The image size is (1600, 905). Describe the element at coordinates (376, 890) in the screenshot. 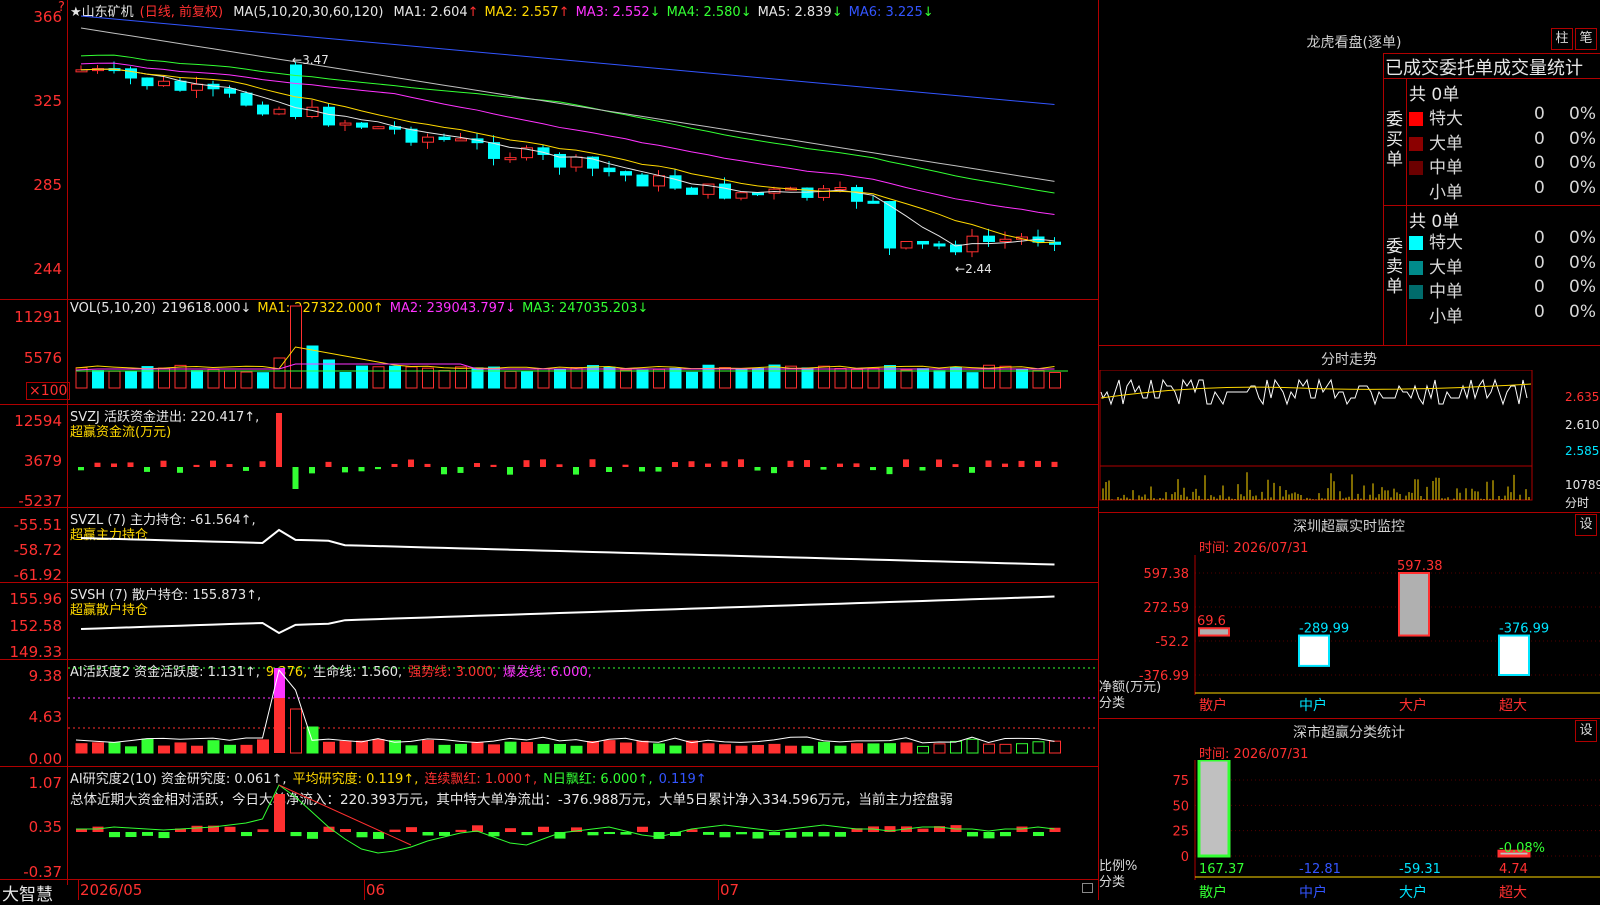

I see `date-tick: 06` at that location.